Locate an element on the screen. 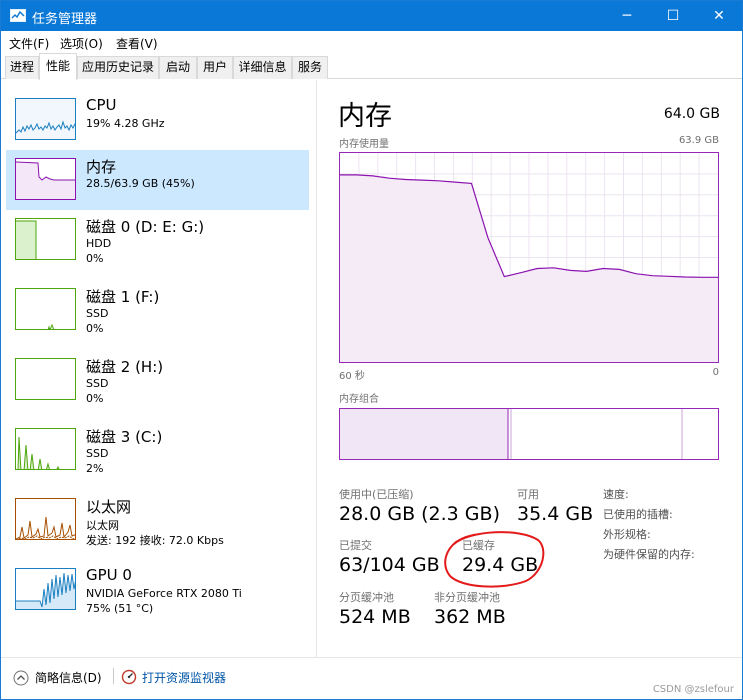 This screenshot has height=700, width=743. tab-services: 服务 is located at coordinates (310, 67).